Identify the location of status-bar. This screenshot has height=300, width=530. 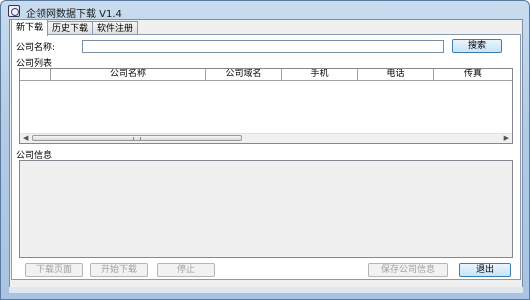
(266, 290).